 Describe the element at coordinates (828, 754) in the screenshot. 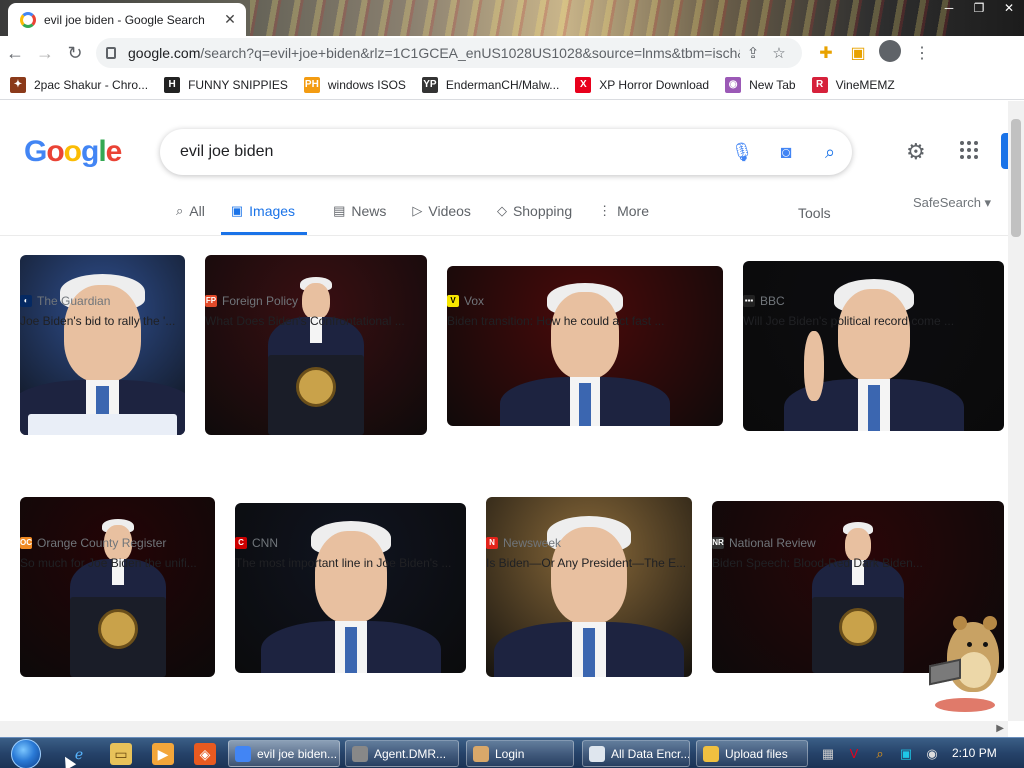

I see `tray-app-icon: ▦` at that location.